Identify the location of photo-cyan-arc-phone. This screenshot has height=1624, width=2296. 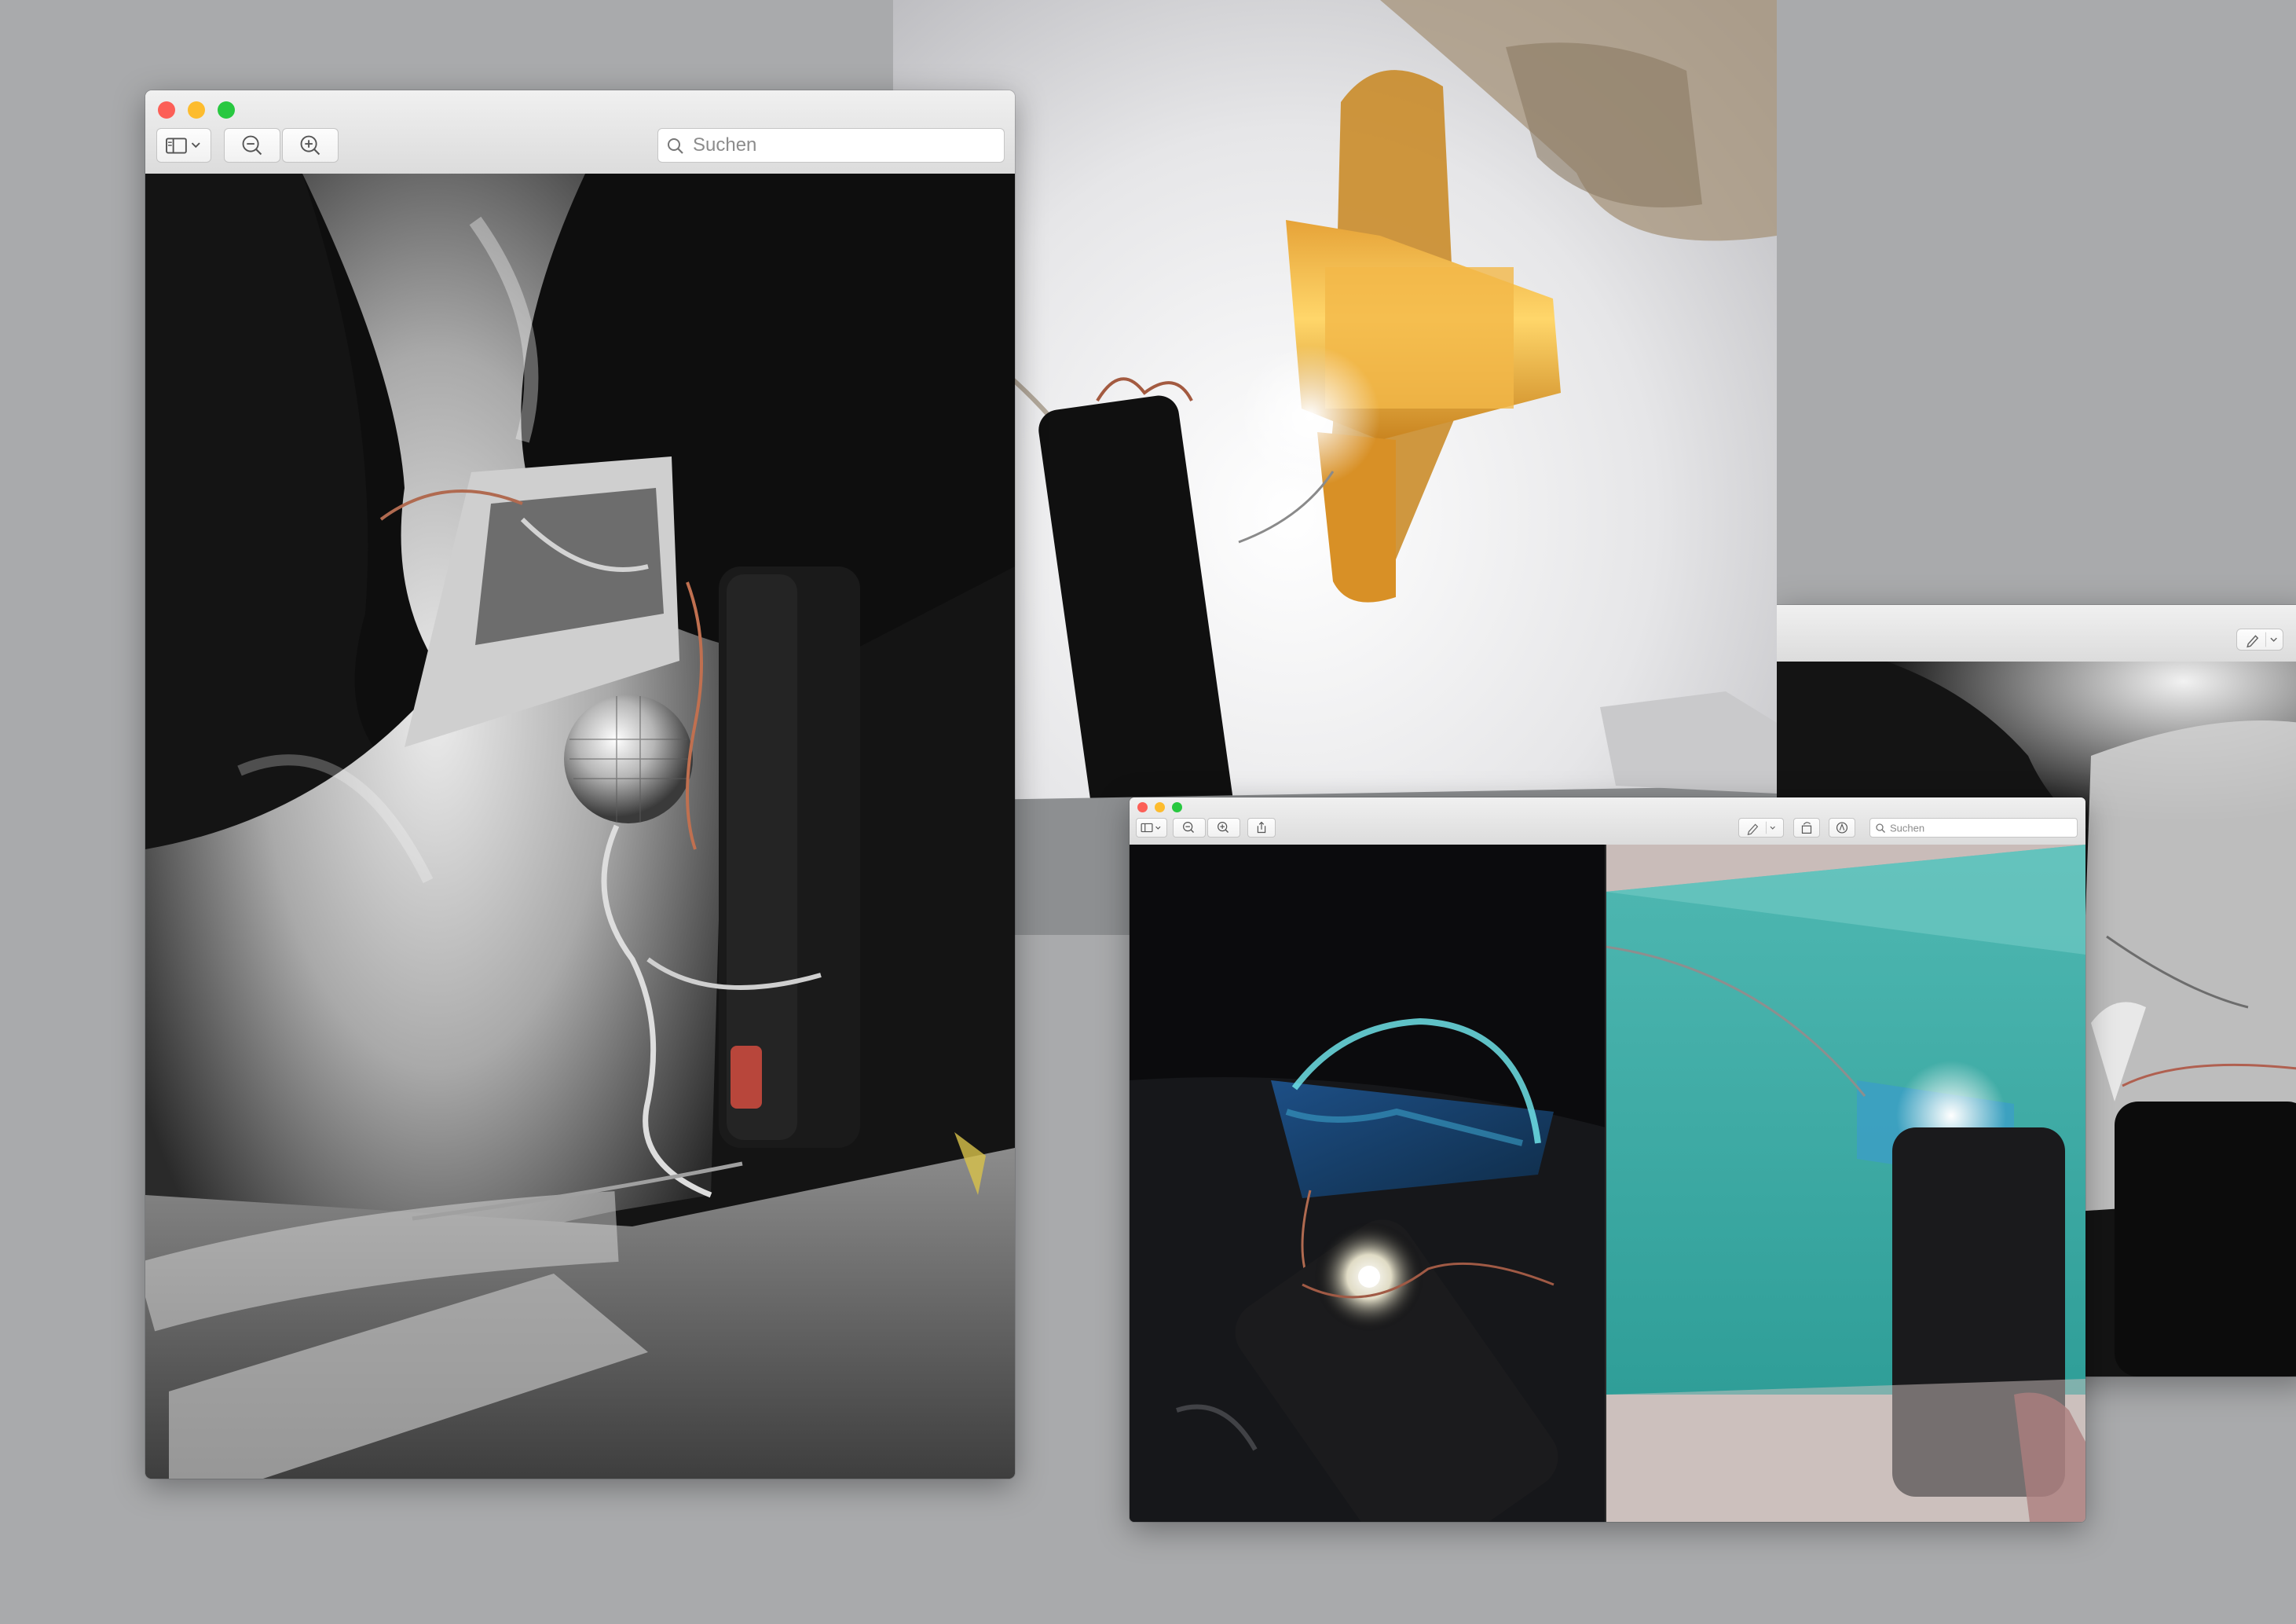
(1368, 1184).